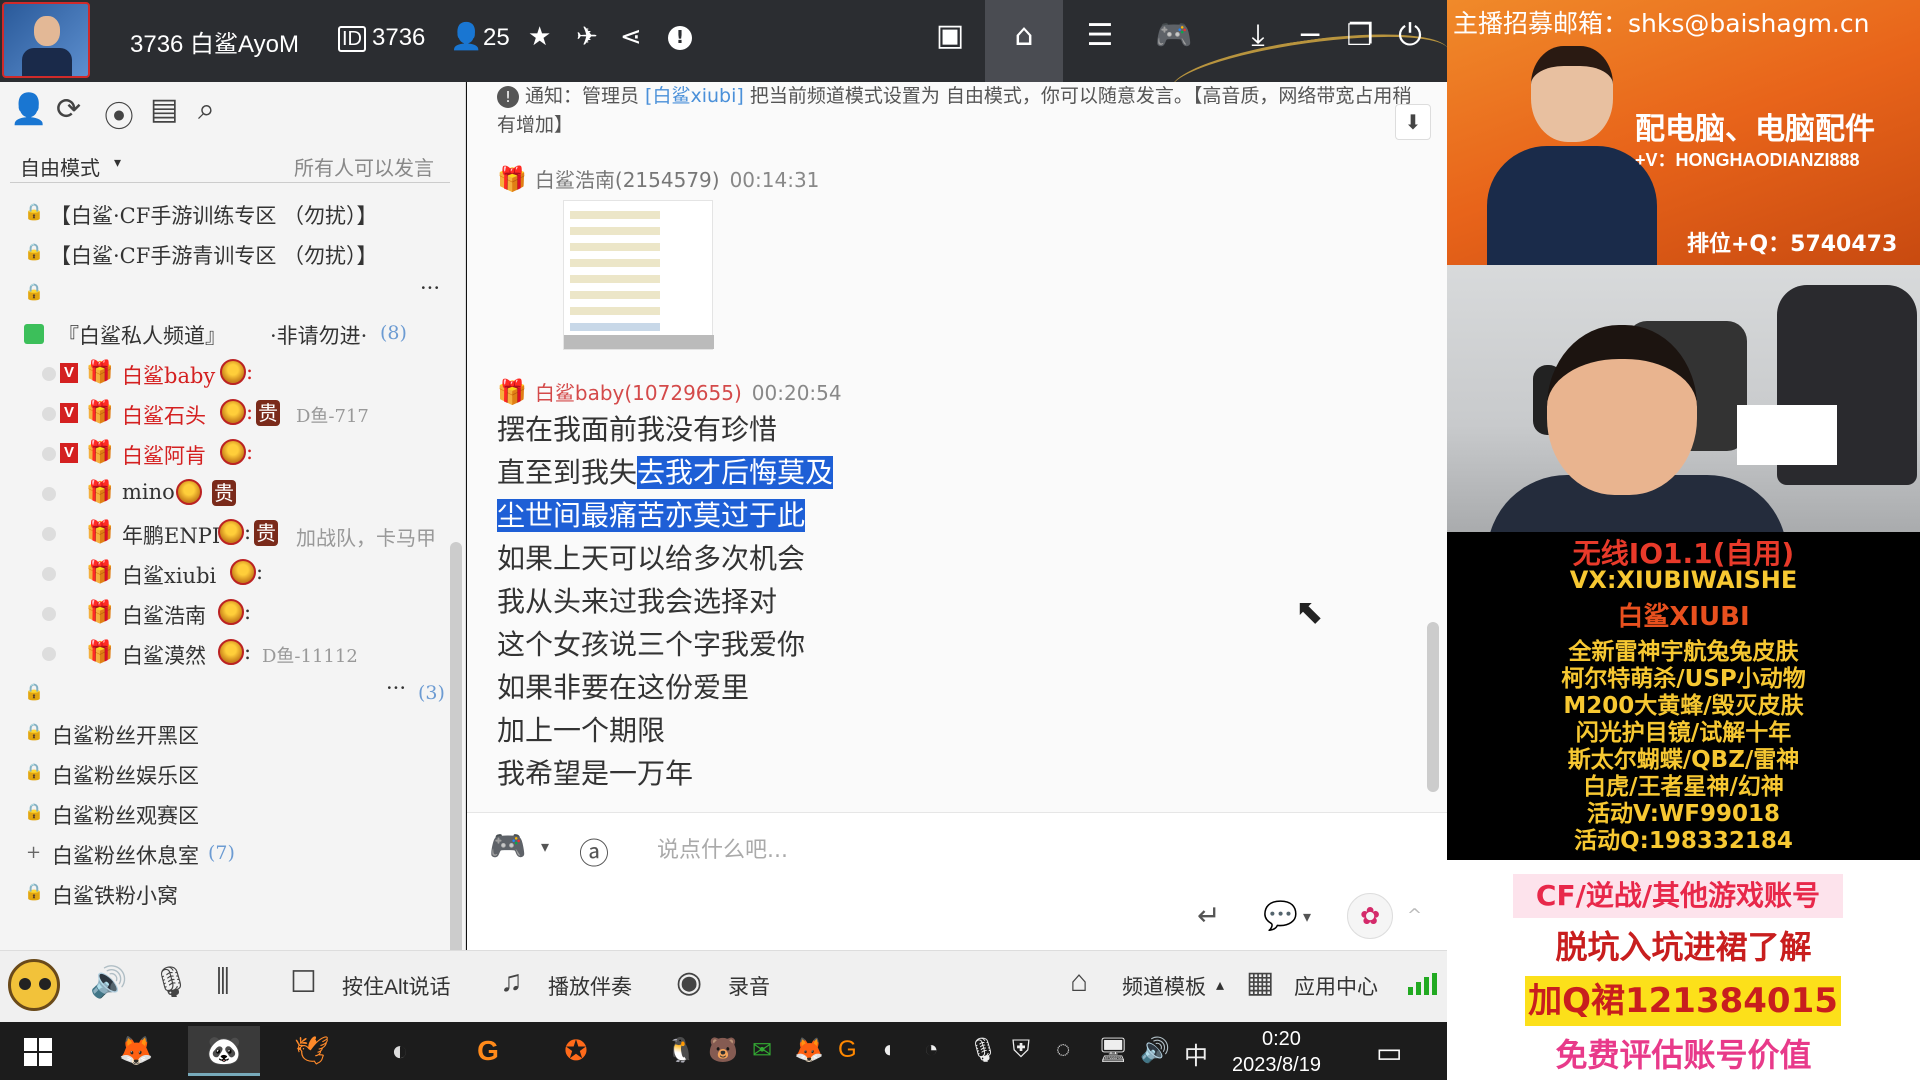 The height and width of the screenshot is (1080, 1920). Describe the element at coordinates (1021, 1050) in the screenshot. I see `security-tray-icon: ⛨` at that location.